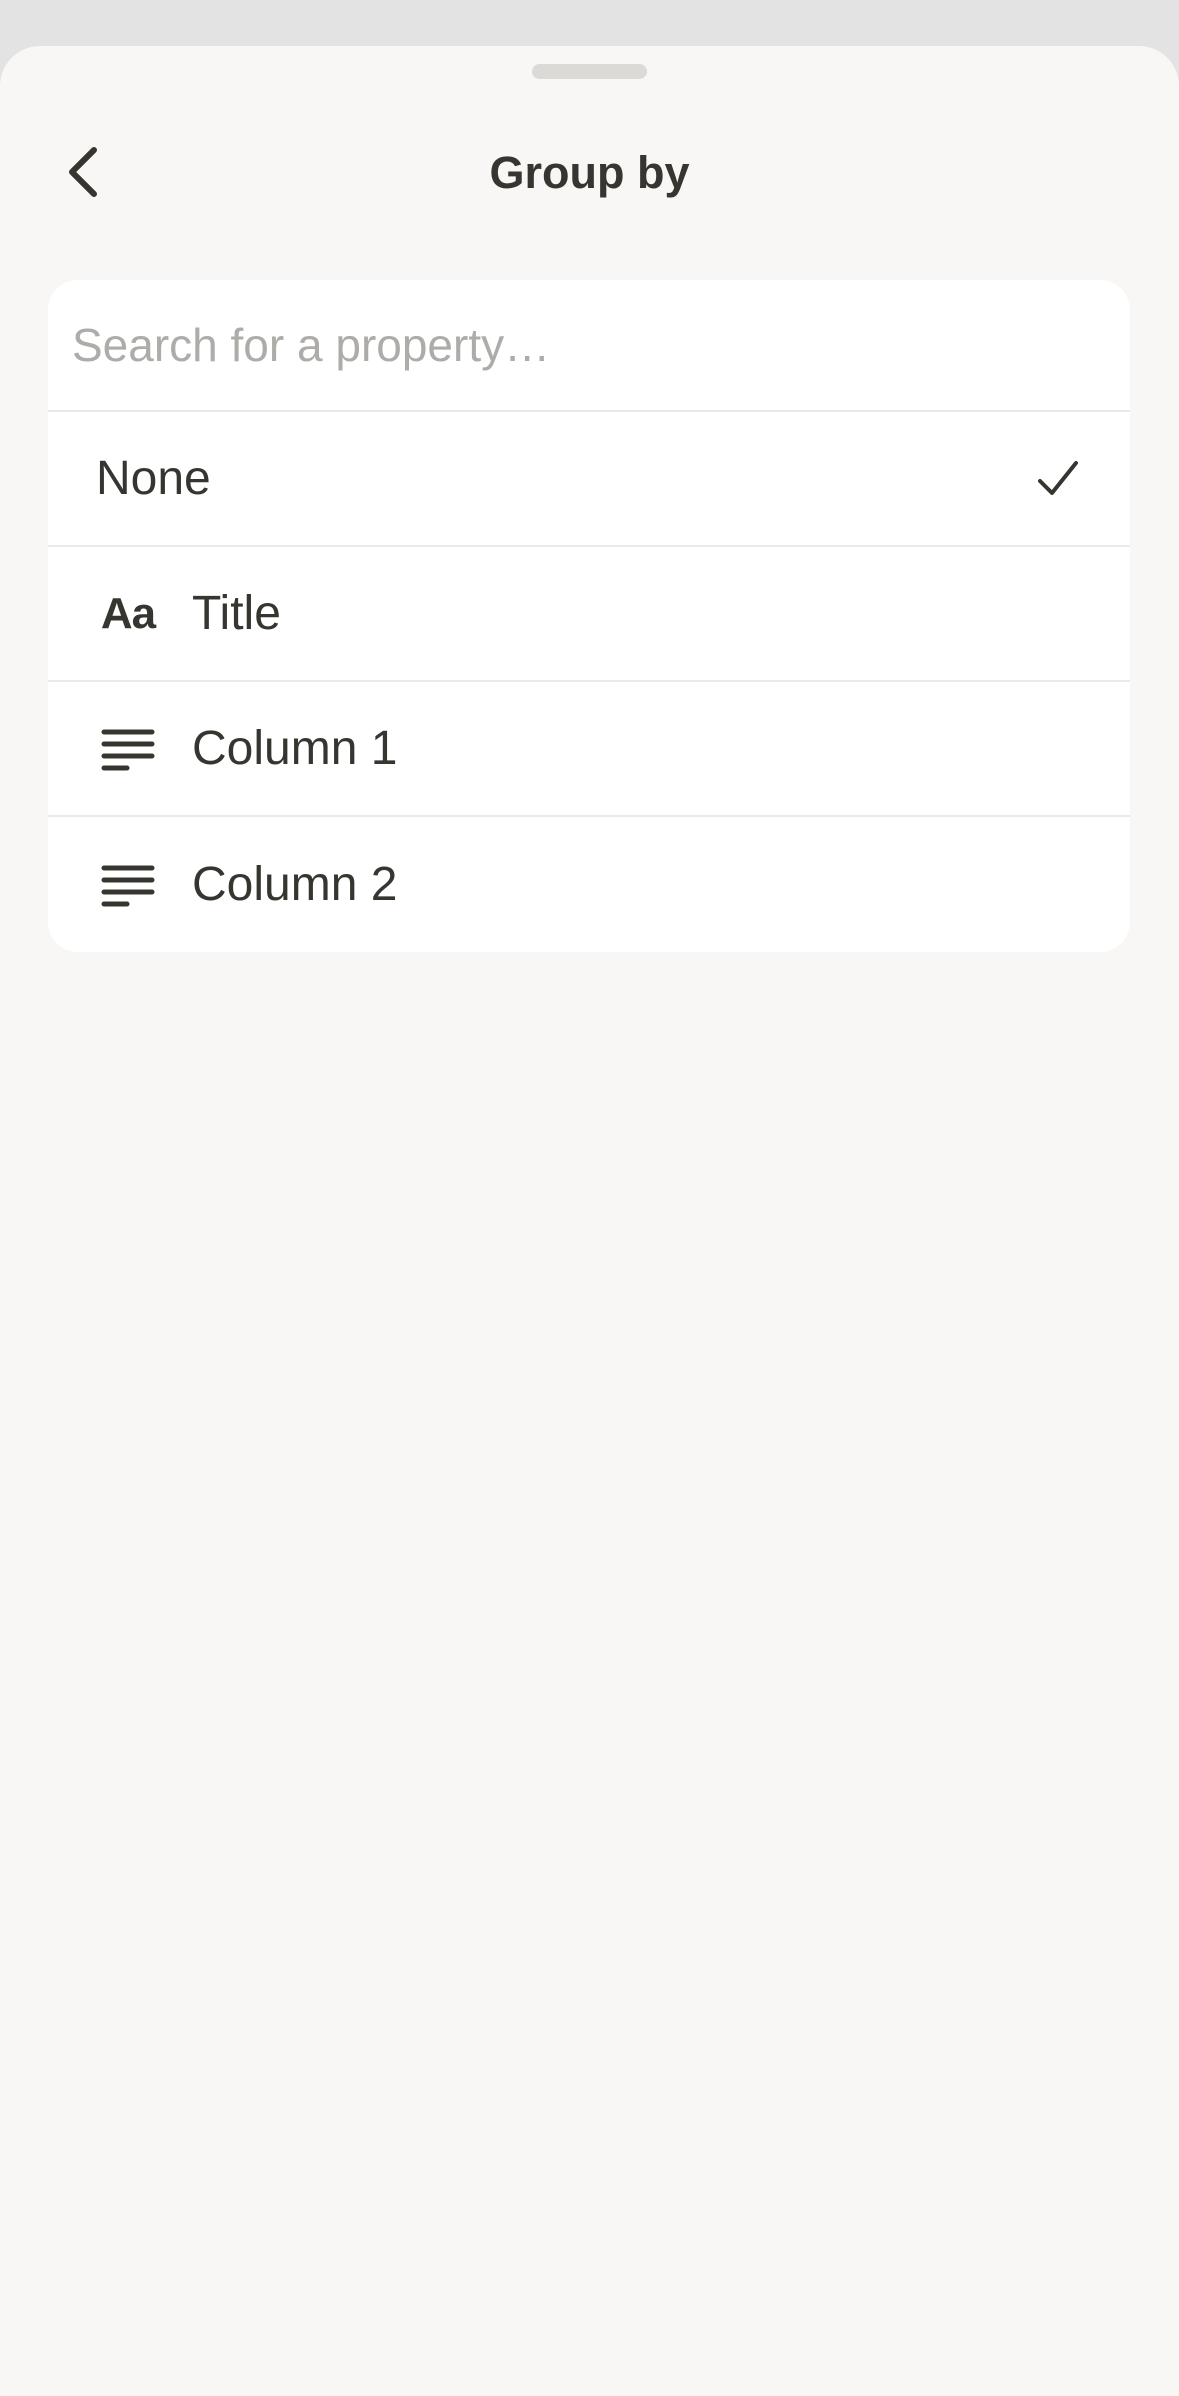 The width and height of the screenshot is (1179, 2396). Describe the element at coordinates (128, 613) in the screenshot. I see `title-aa-icon: Aa` at that location.